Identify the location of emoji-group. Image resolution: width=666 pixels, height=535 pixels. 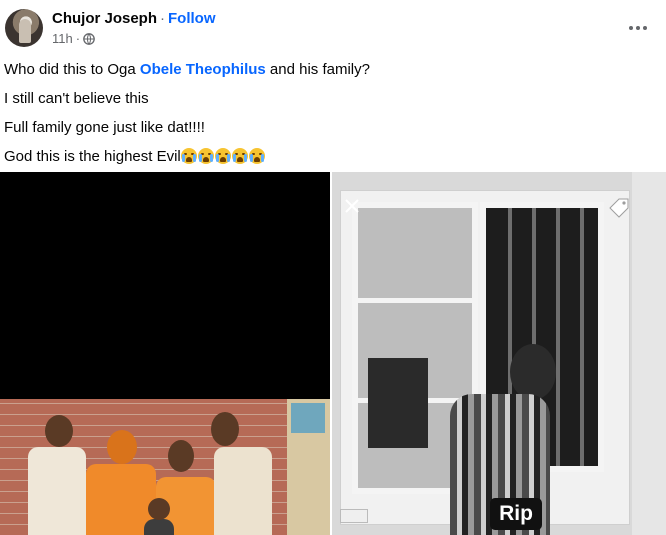
(223, 156).